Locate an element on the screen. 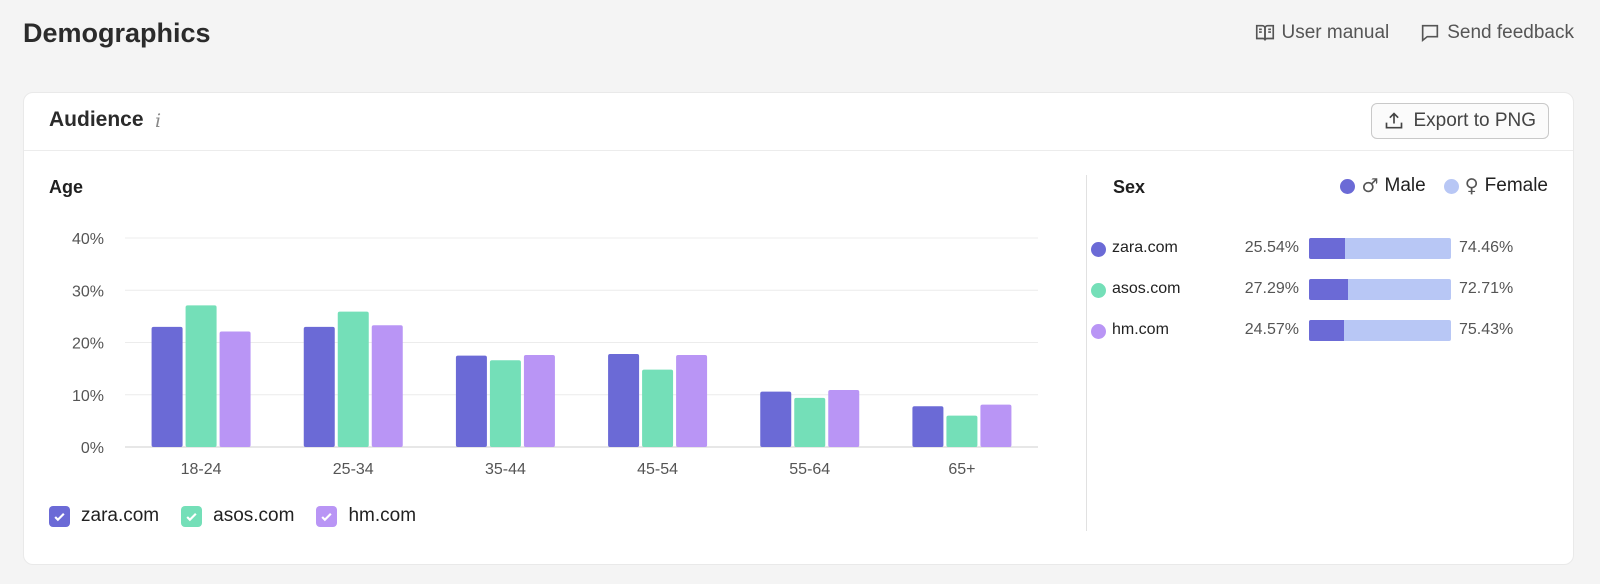 The height and width of the screenshot is (584, 1600). male-dot is located at coordinates (1348, 186).